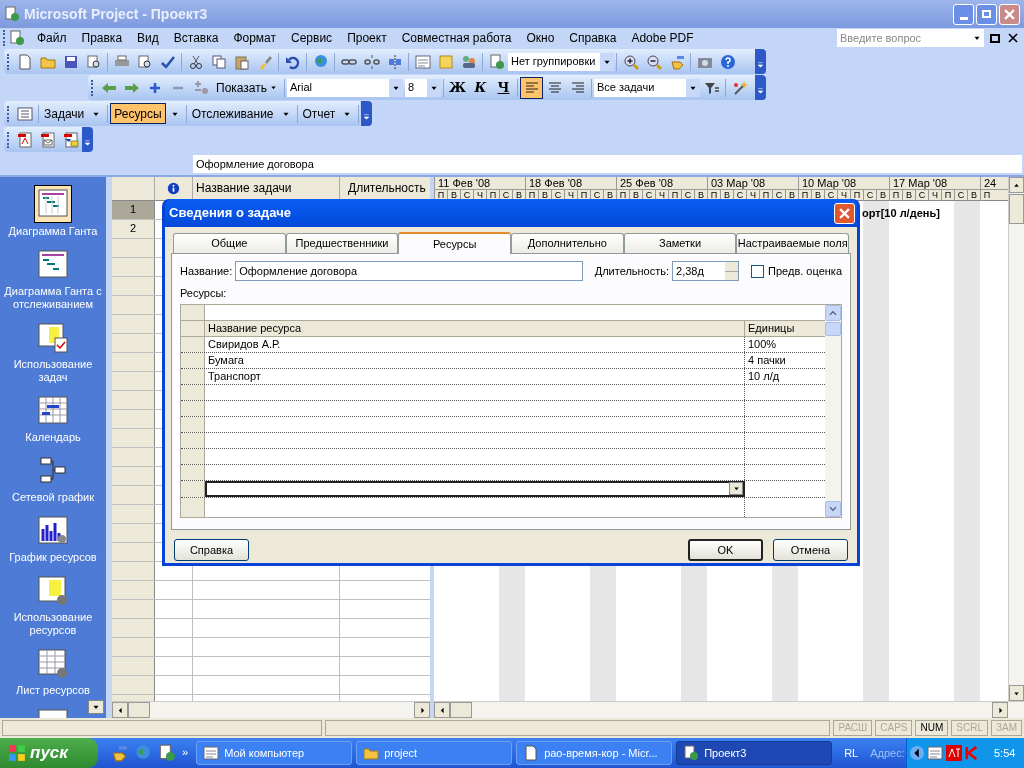 This screenshot has height=768, width=1024. I want to click on menu-item: Проект, so click(367, 38).